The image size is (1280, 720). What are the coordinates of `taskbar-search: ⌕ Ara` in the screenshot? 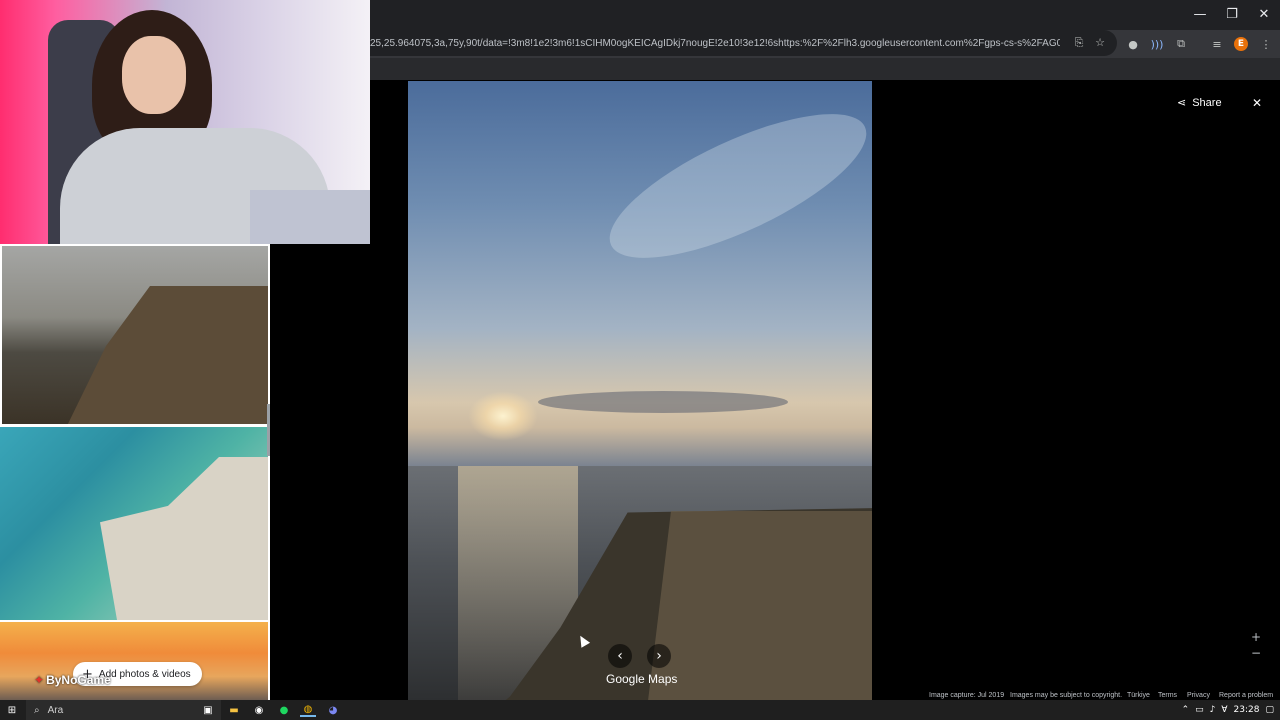 It's located at (123, 710).